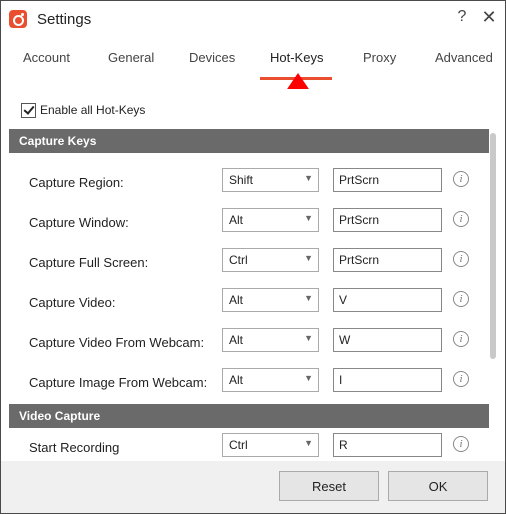 The height and width of the screenshot is (514, 506). I want to click on section-header-capture-keys: Capture Keys, so click(249, 141).